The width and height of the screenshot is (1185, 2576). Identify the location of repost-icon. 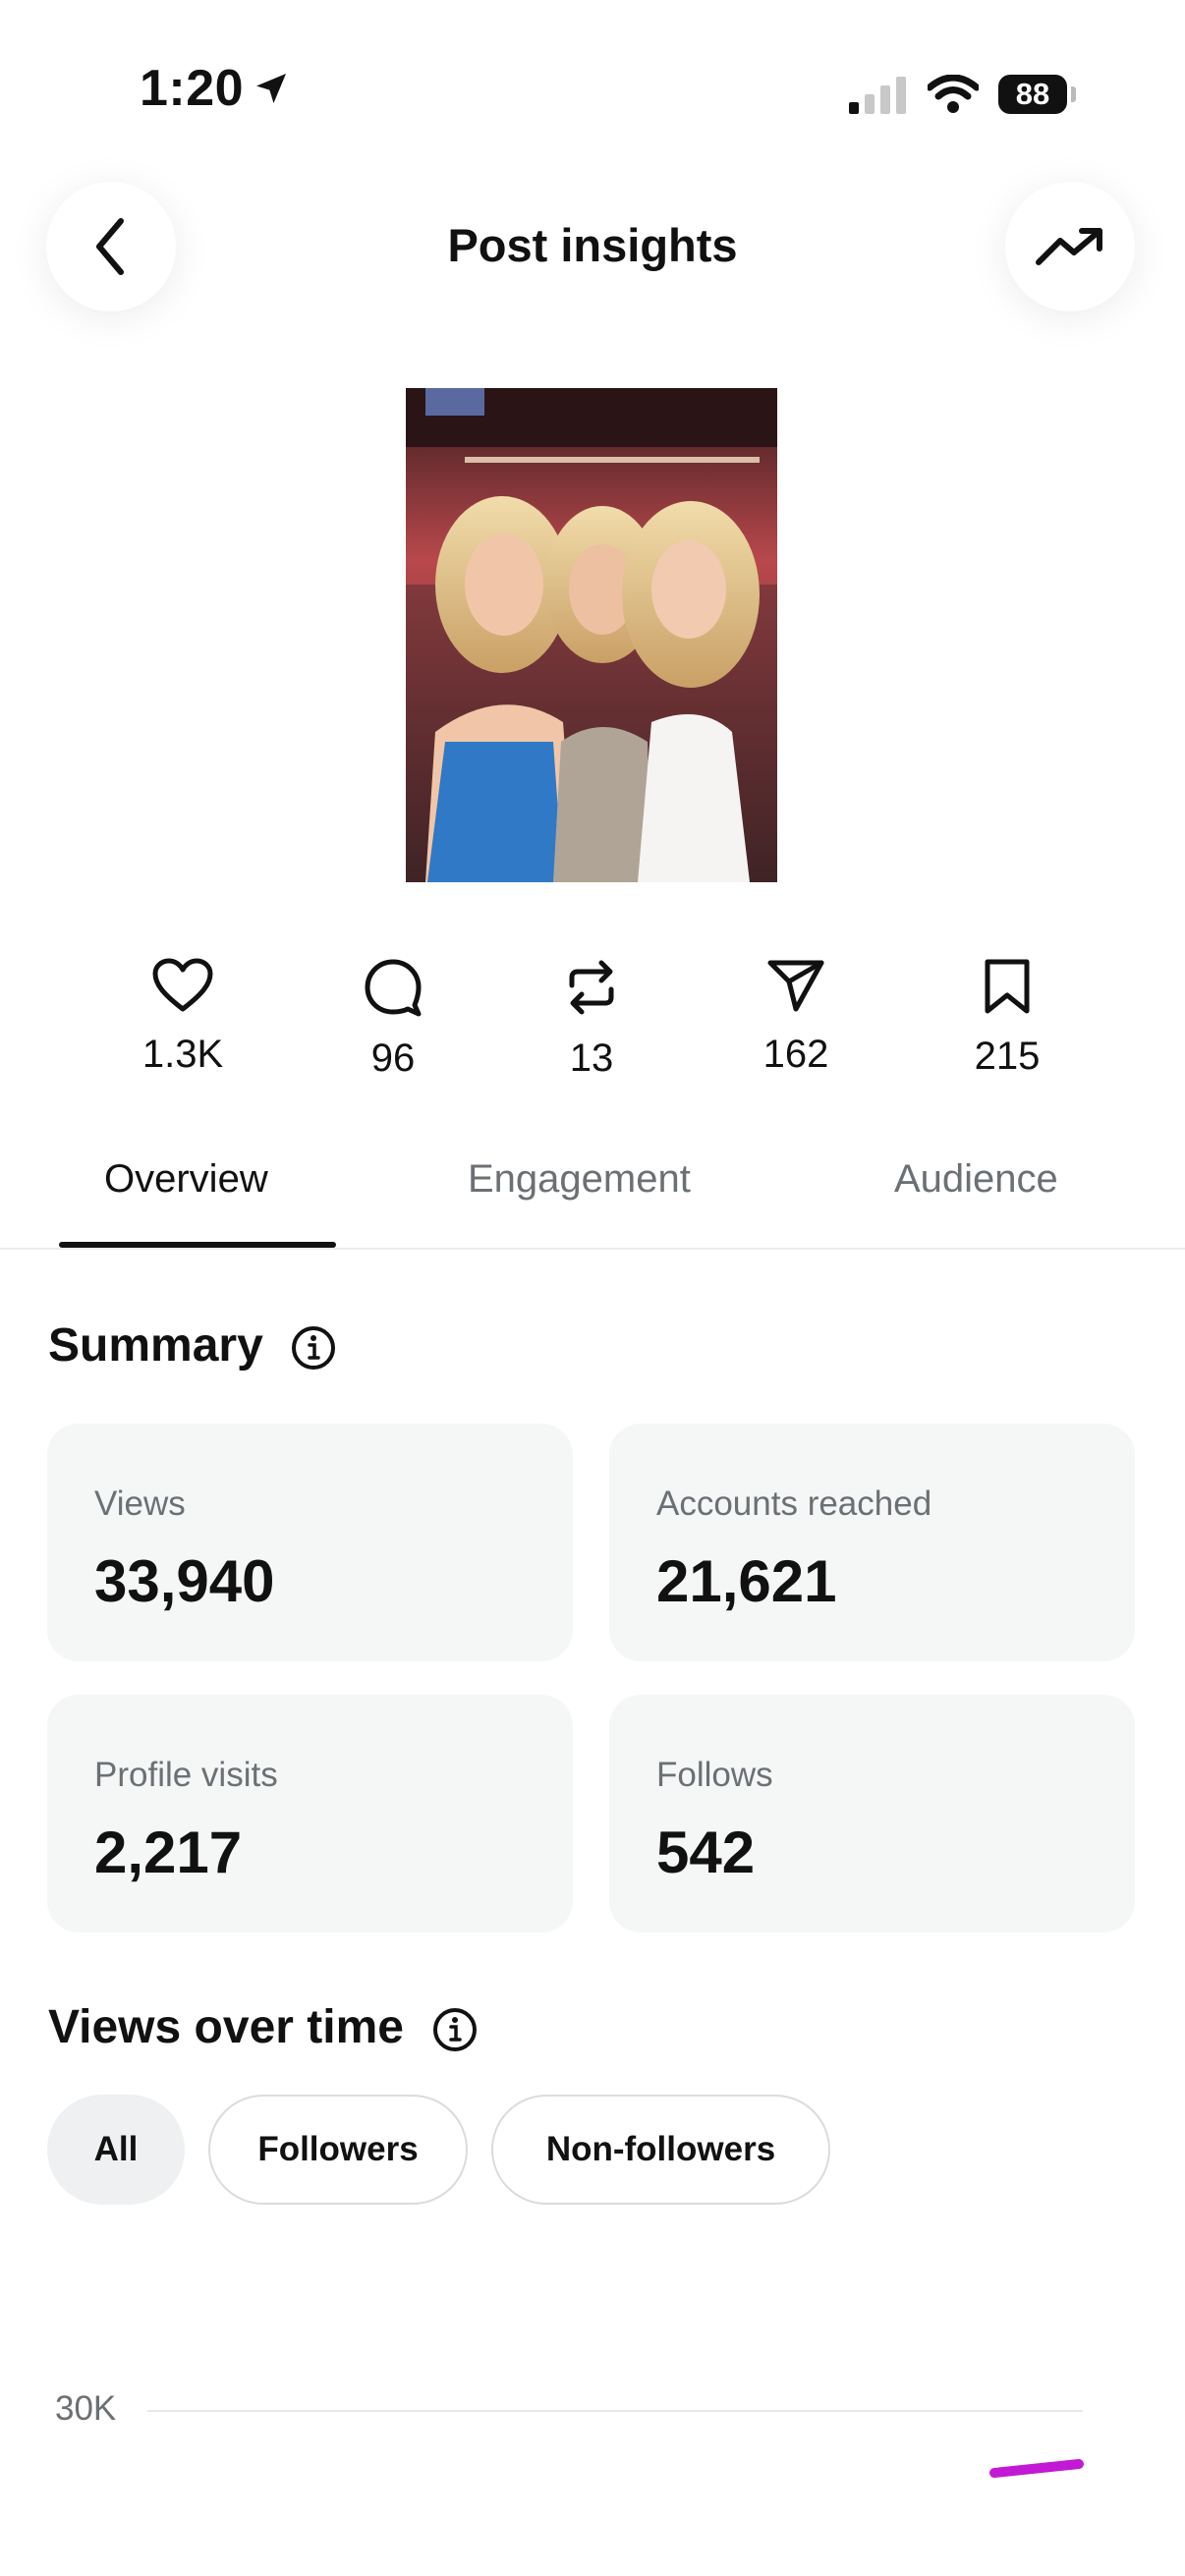
(592, 987).